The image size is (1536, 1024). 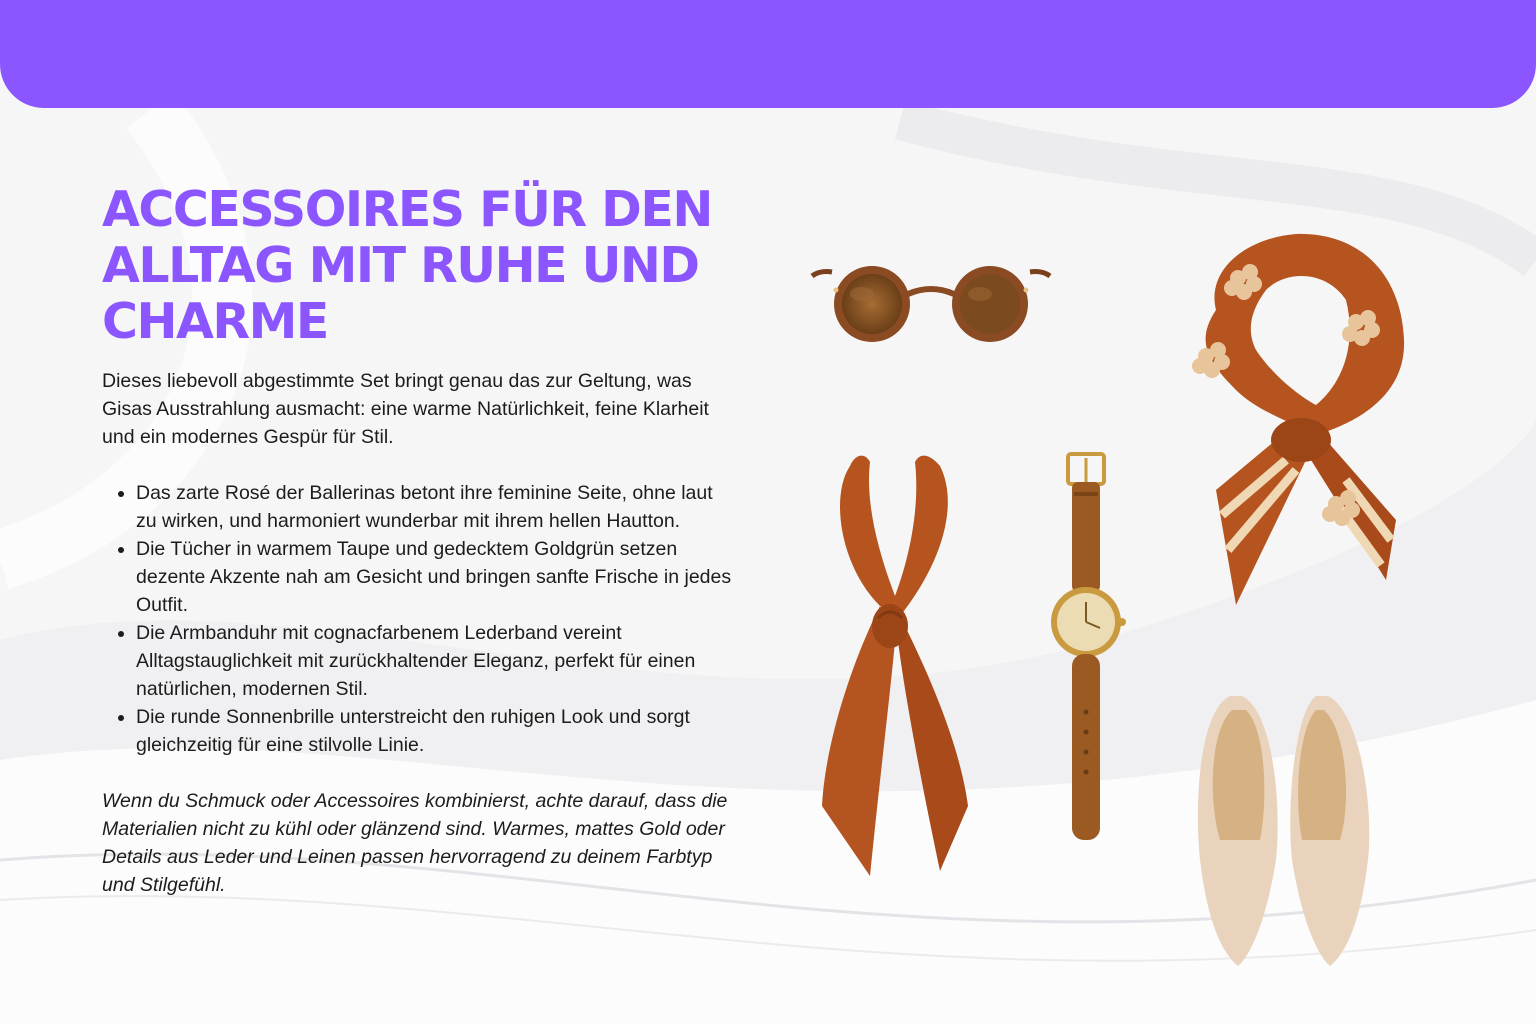 What do you see at coordinates (931, 304) in the screenshot?
I see `round-sunglasses-icon` at bounding box center [931, 304].